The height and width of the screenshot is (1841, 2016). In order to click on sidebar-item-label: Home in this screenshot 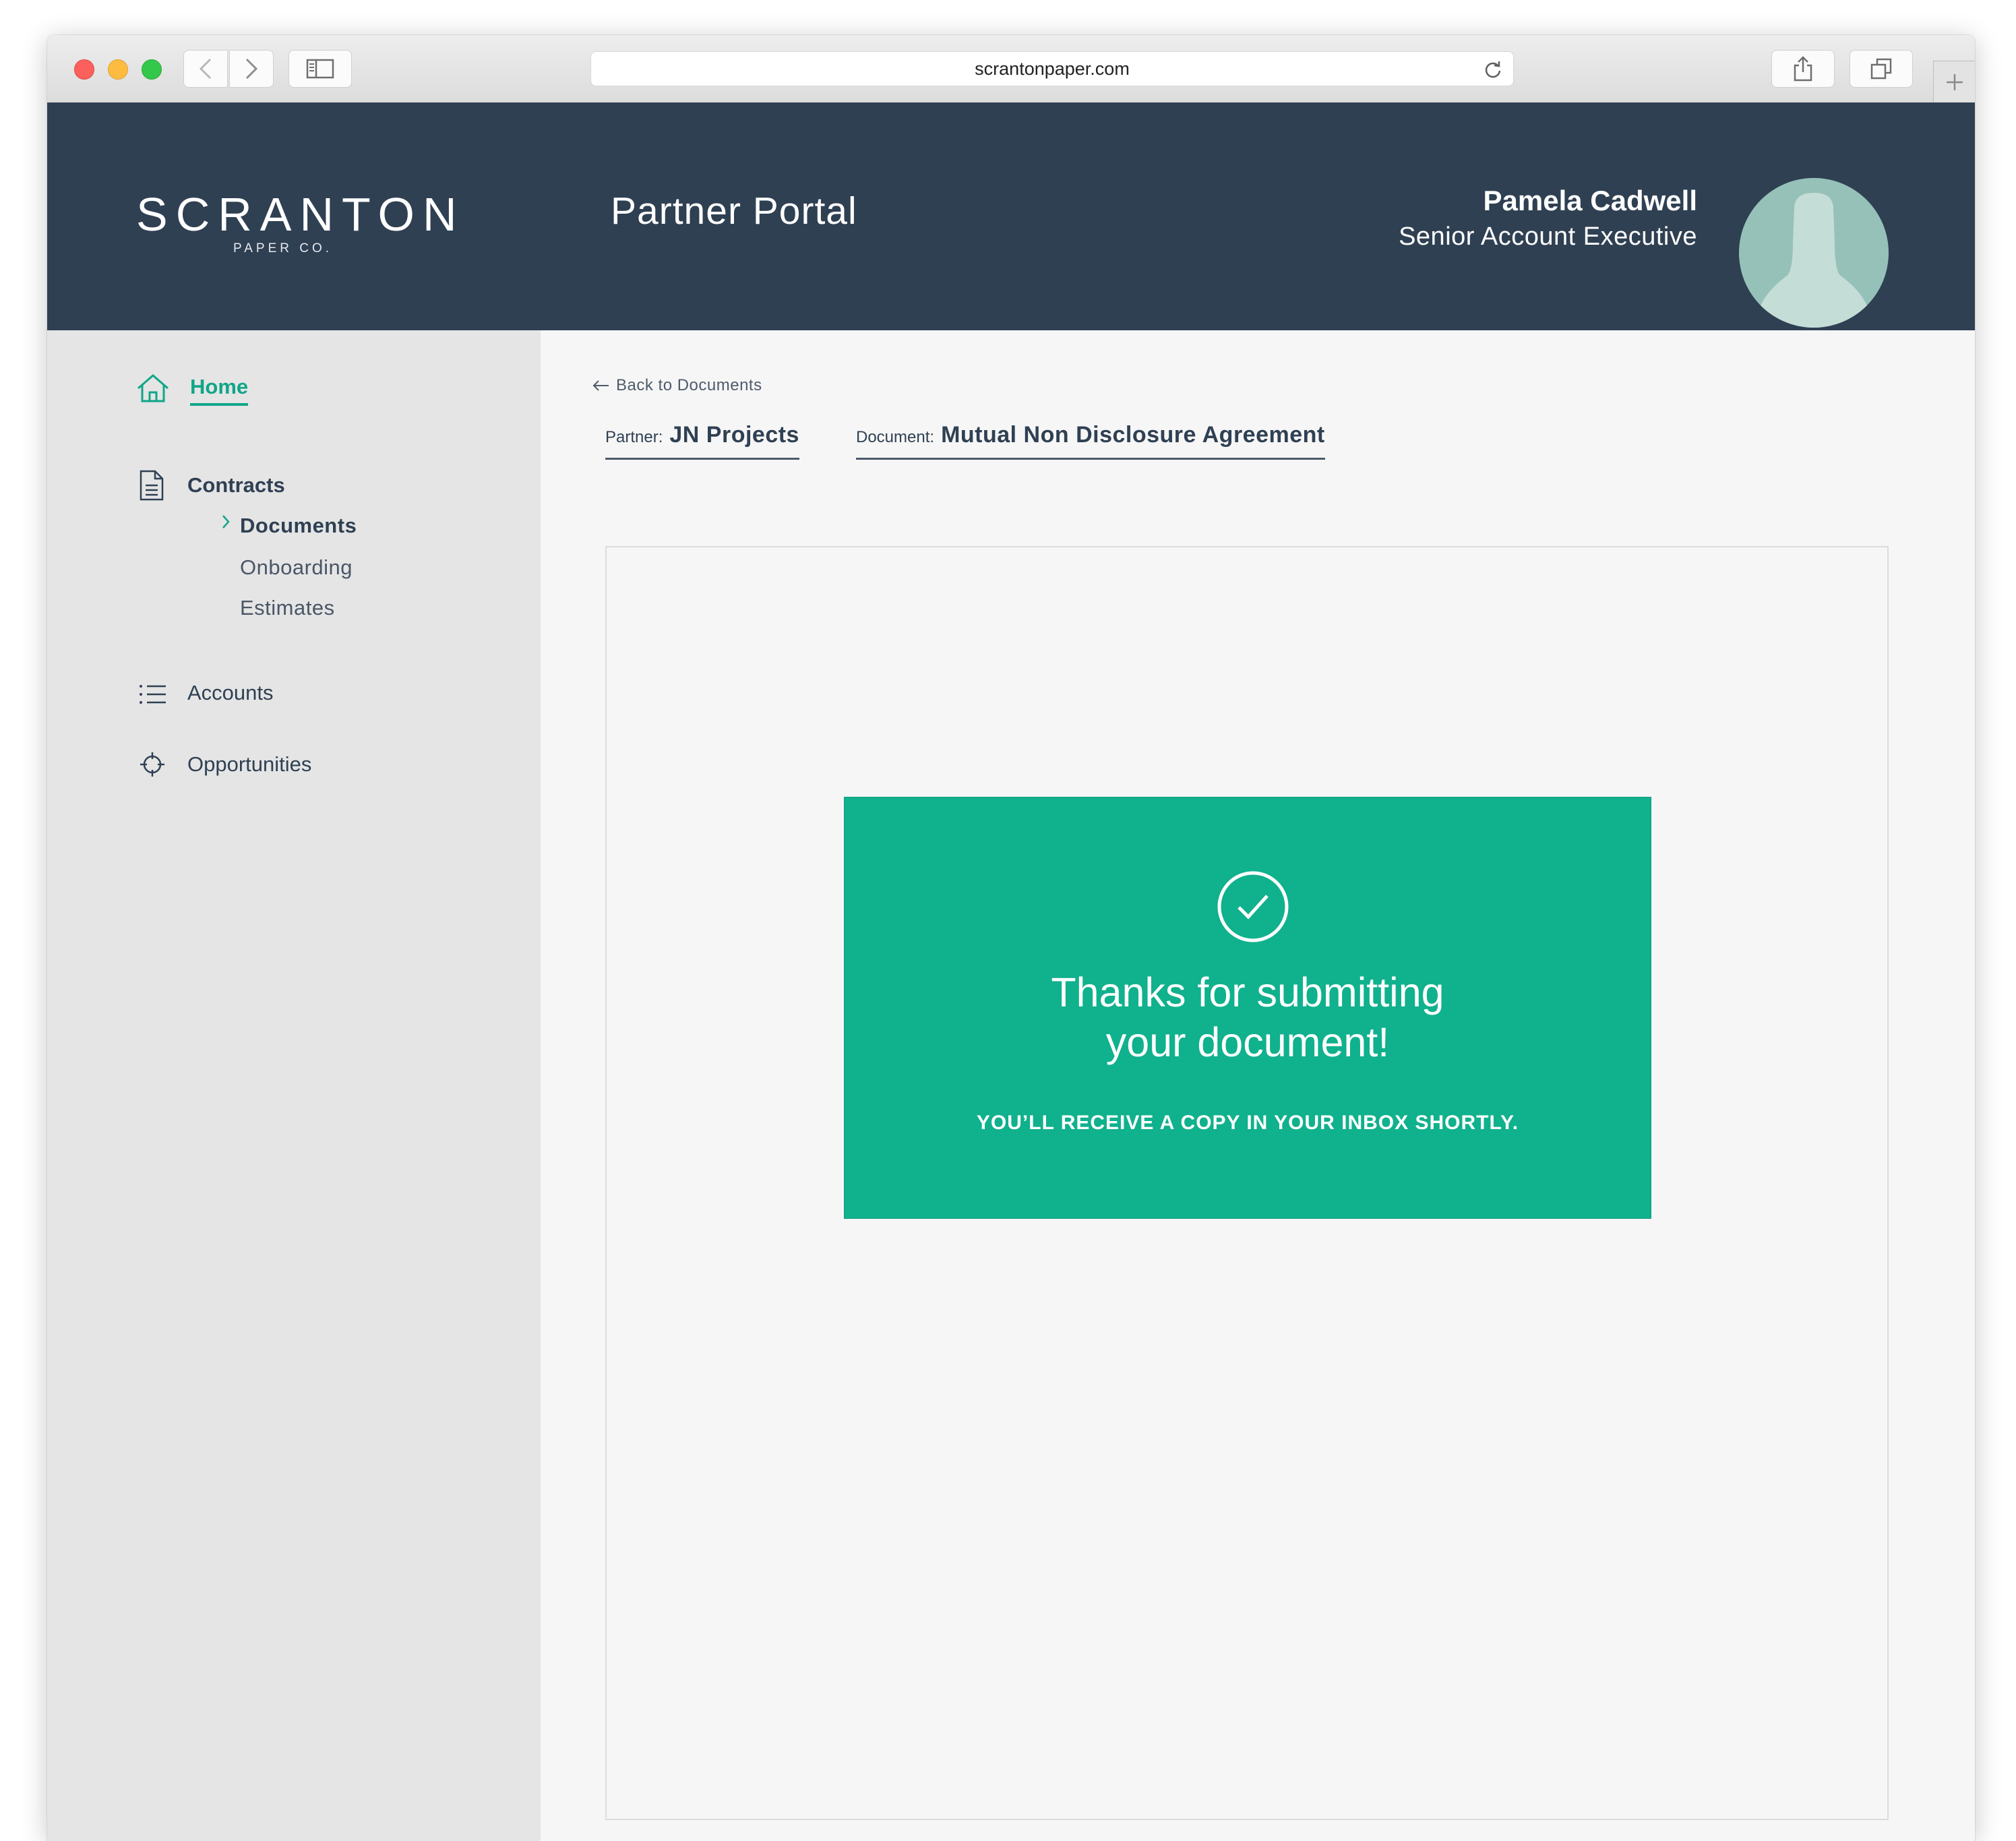, I will do `click(219, 390)`.